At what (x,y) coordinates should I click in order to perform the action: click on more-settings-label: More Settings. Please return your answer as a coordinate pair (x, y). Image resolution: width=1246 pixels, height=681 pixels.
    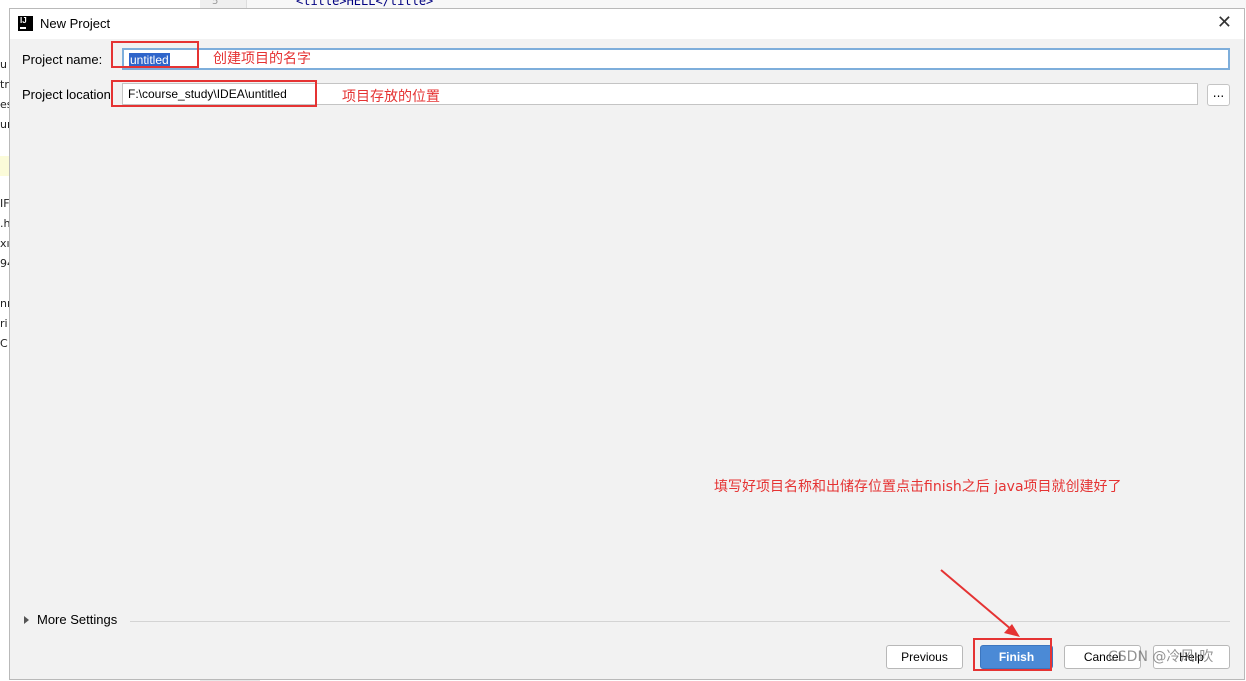
    Looking at the image, I should click on (77, 619).